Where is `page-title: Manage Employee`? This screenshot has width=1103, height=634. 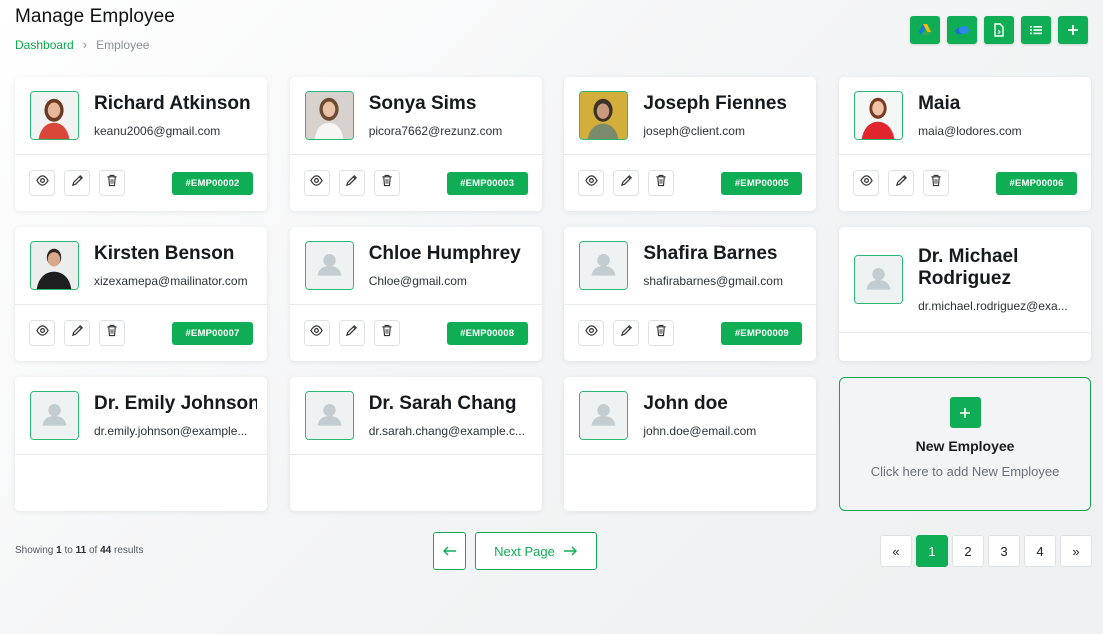
page-title: Manage Employee is located at coordinates (95, 16).